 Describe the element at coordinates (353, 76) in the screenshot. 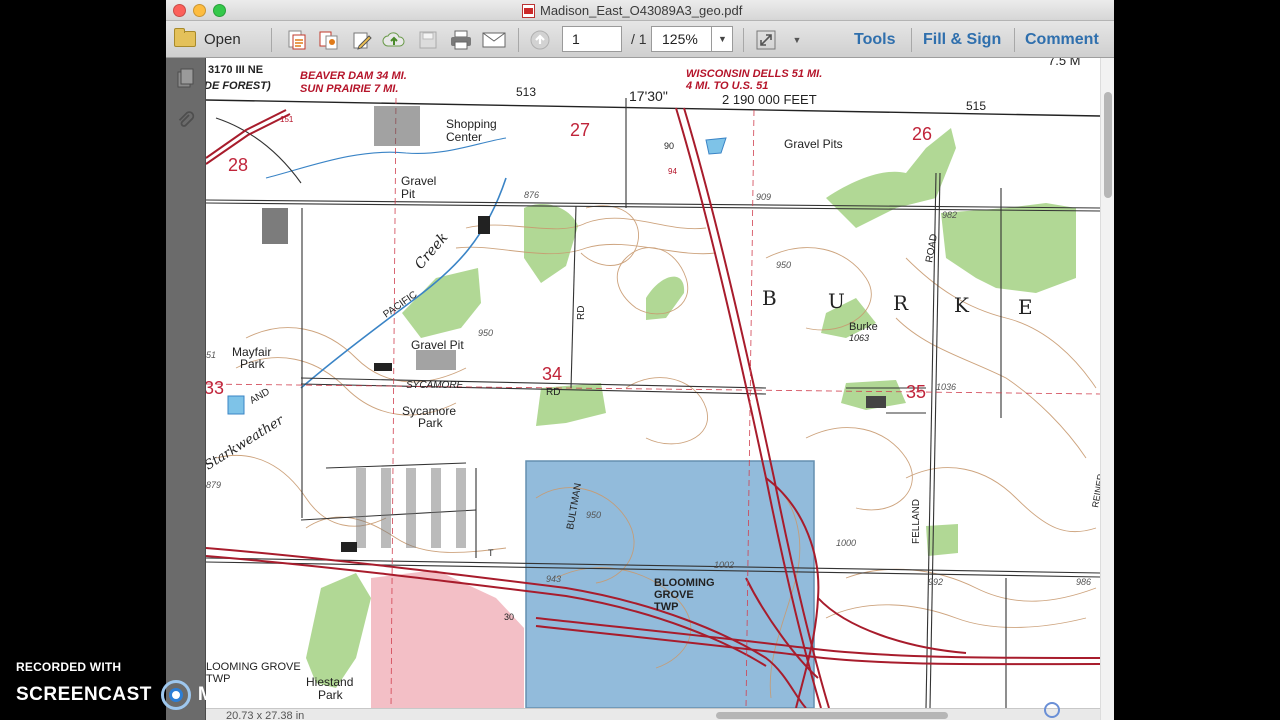

I see `map-label-beaver-dam: BEAVER DAM 34 MI.` at that location.